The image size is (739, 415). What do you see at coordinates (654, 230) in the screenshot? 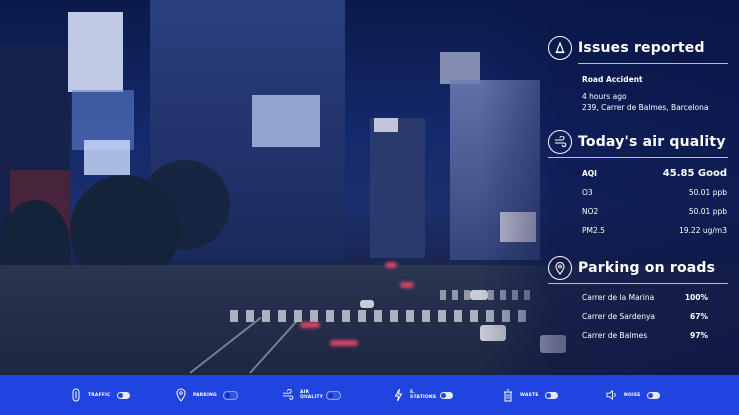
I see `air-row-pm25: PM2.5 19.22 ug/m3` at bounding box center [654, 230].